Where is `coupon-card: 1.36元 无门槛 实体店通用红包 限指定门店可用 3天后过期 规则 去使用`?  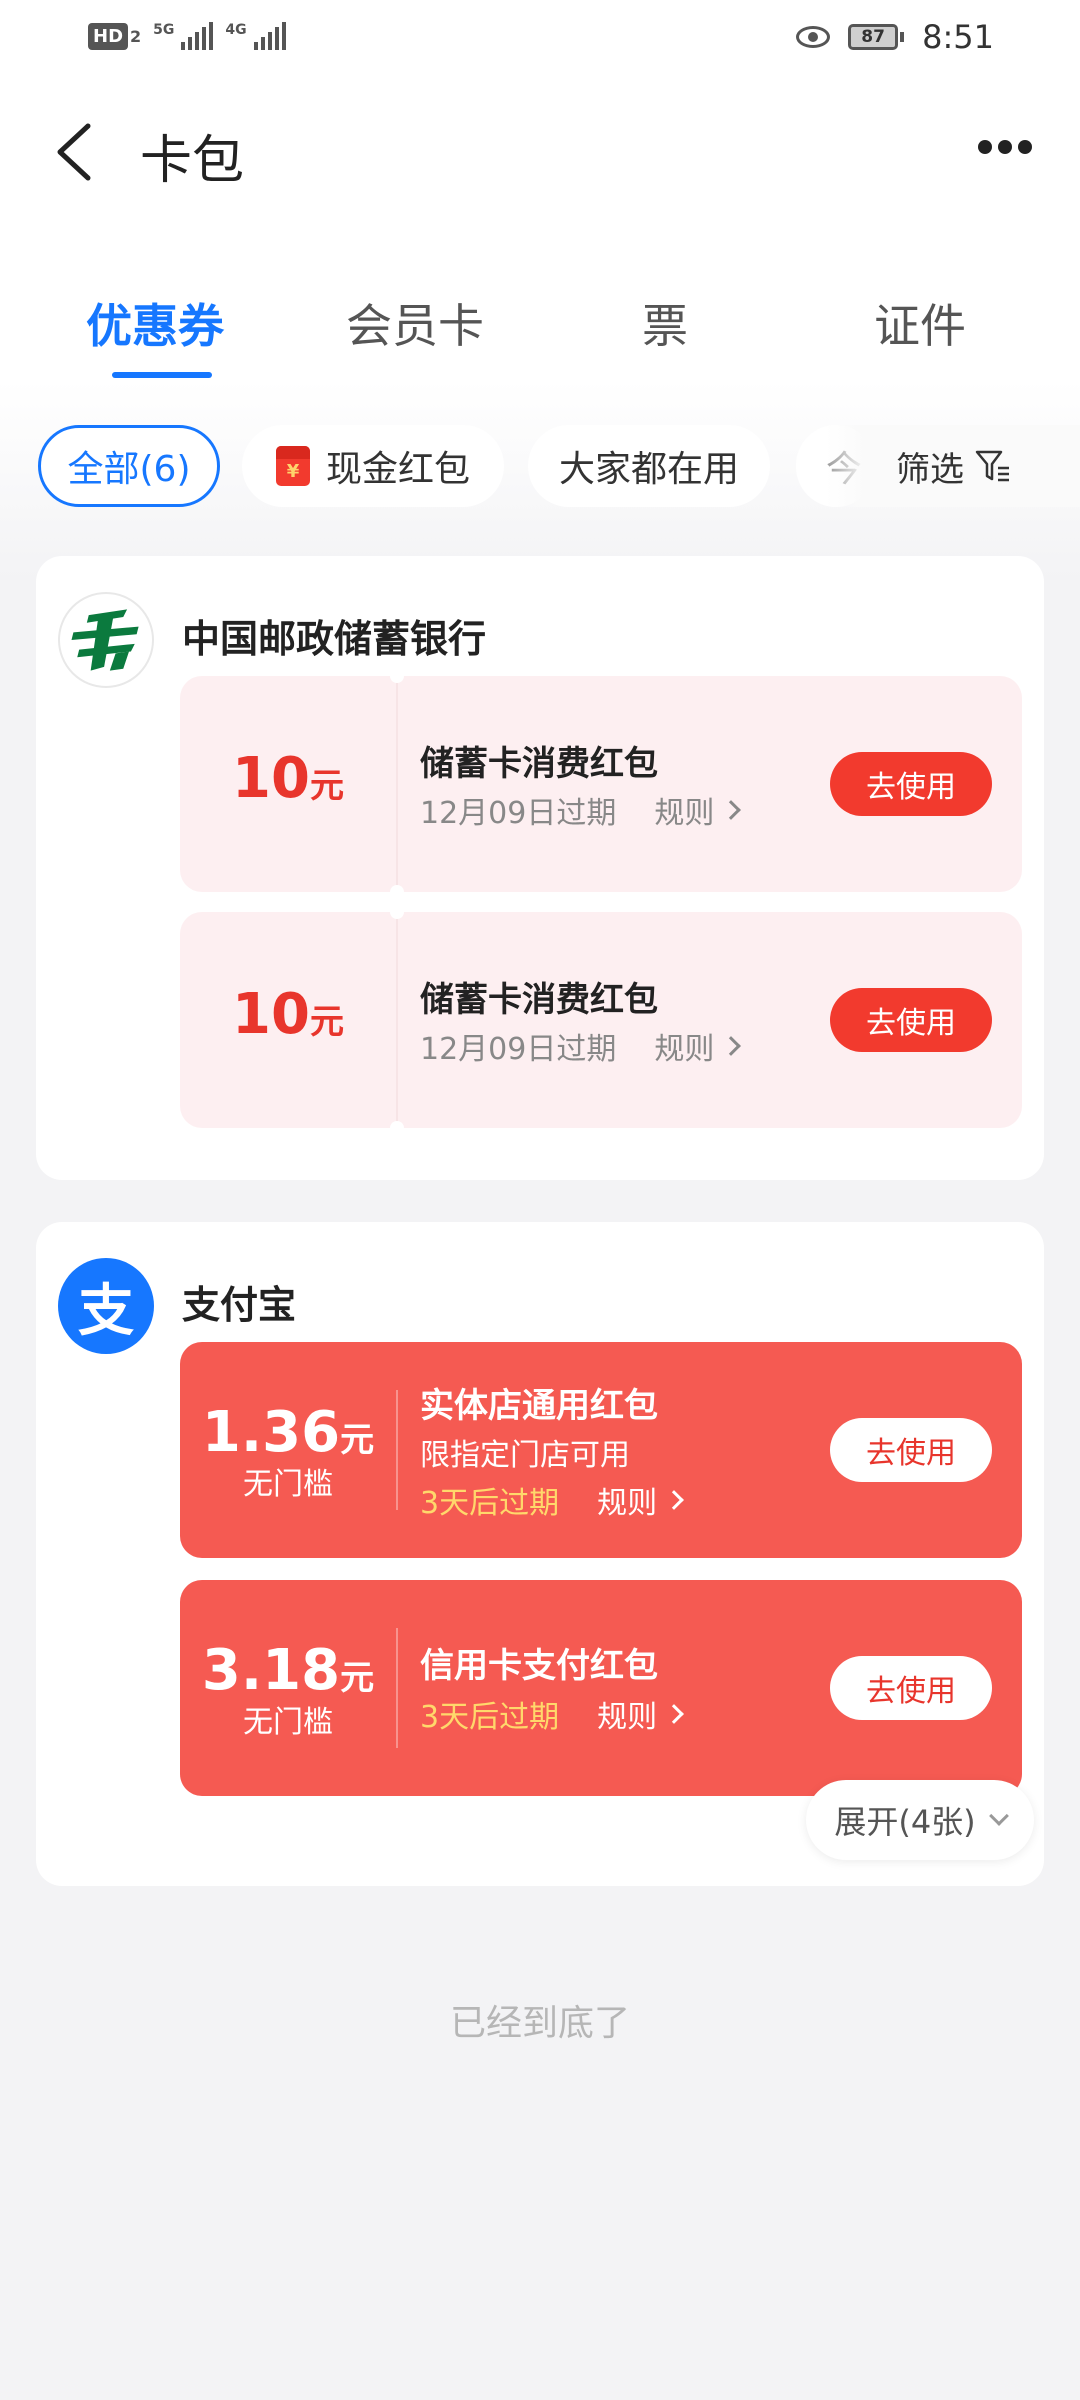 coupon-card: 1.36元 无门槛 实体店通用红包 限指定门店可用 3天后过期 规则 去使用 is located at coordinates (601, 1450).